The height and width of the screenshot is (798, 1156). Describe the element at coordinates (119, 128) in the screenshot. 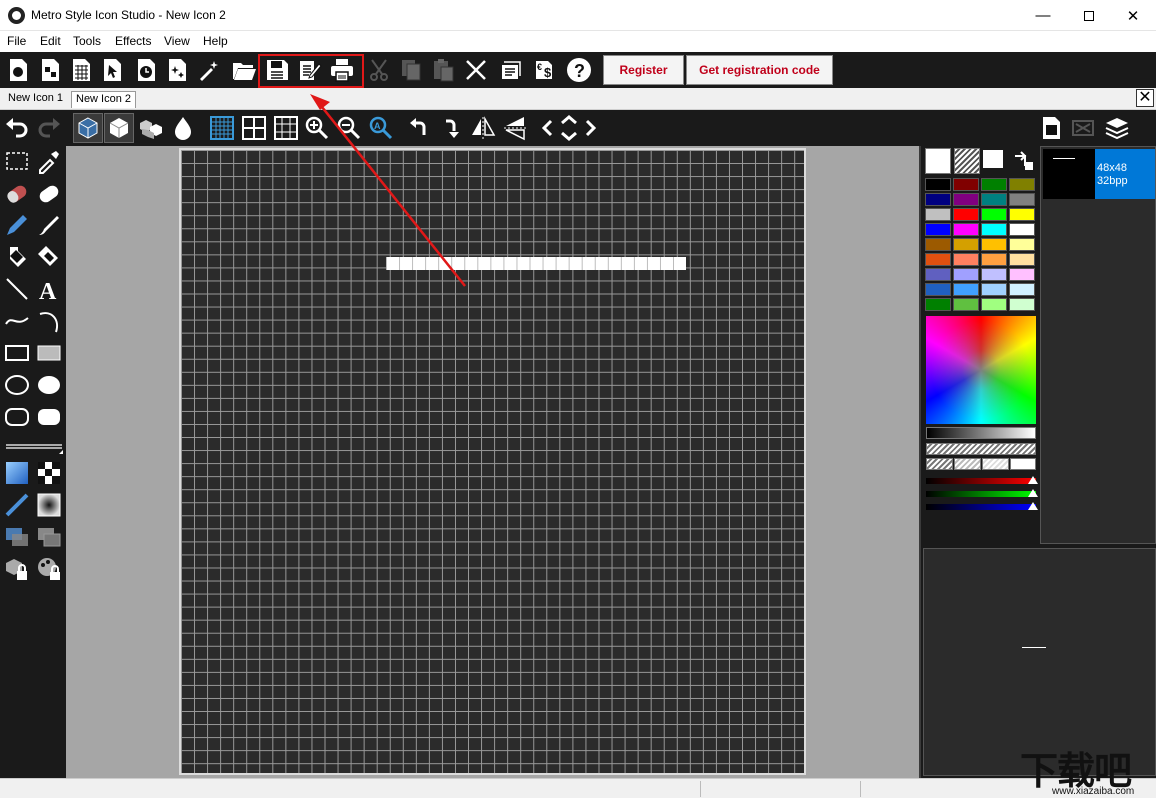

I see `view-mode-light-button` at that location.